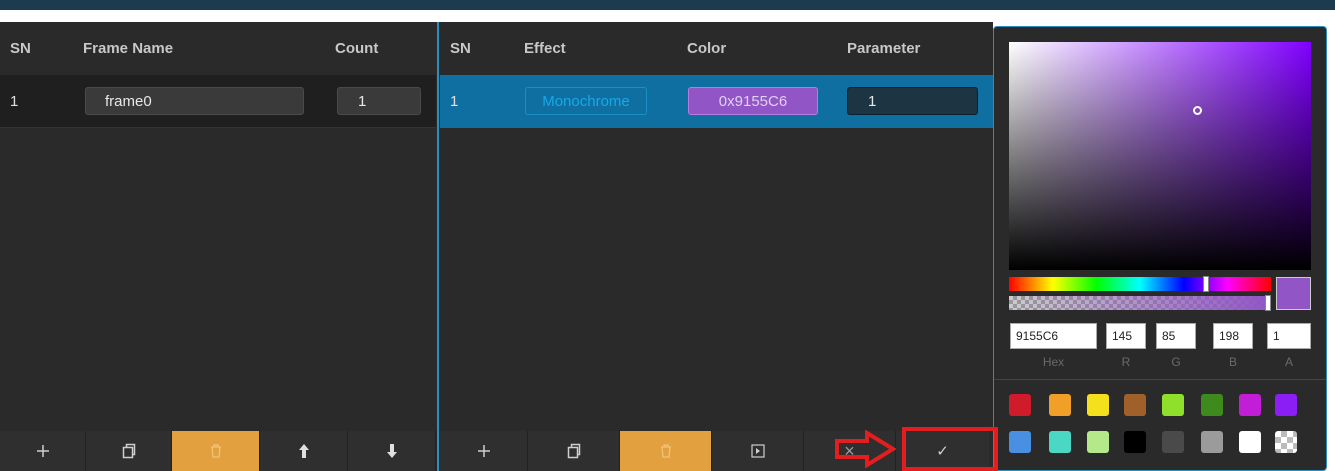  What do you see at coordinates (357, 48) in the screenshot?
I see `header-count: Count` at bounding box center [357, 48].